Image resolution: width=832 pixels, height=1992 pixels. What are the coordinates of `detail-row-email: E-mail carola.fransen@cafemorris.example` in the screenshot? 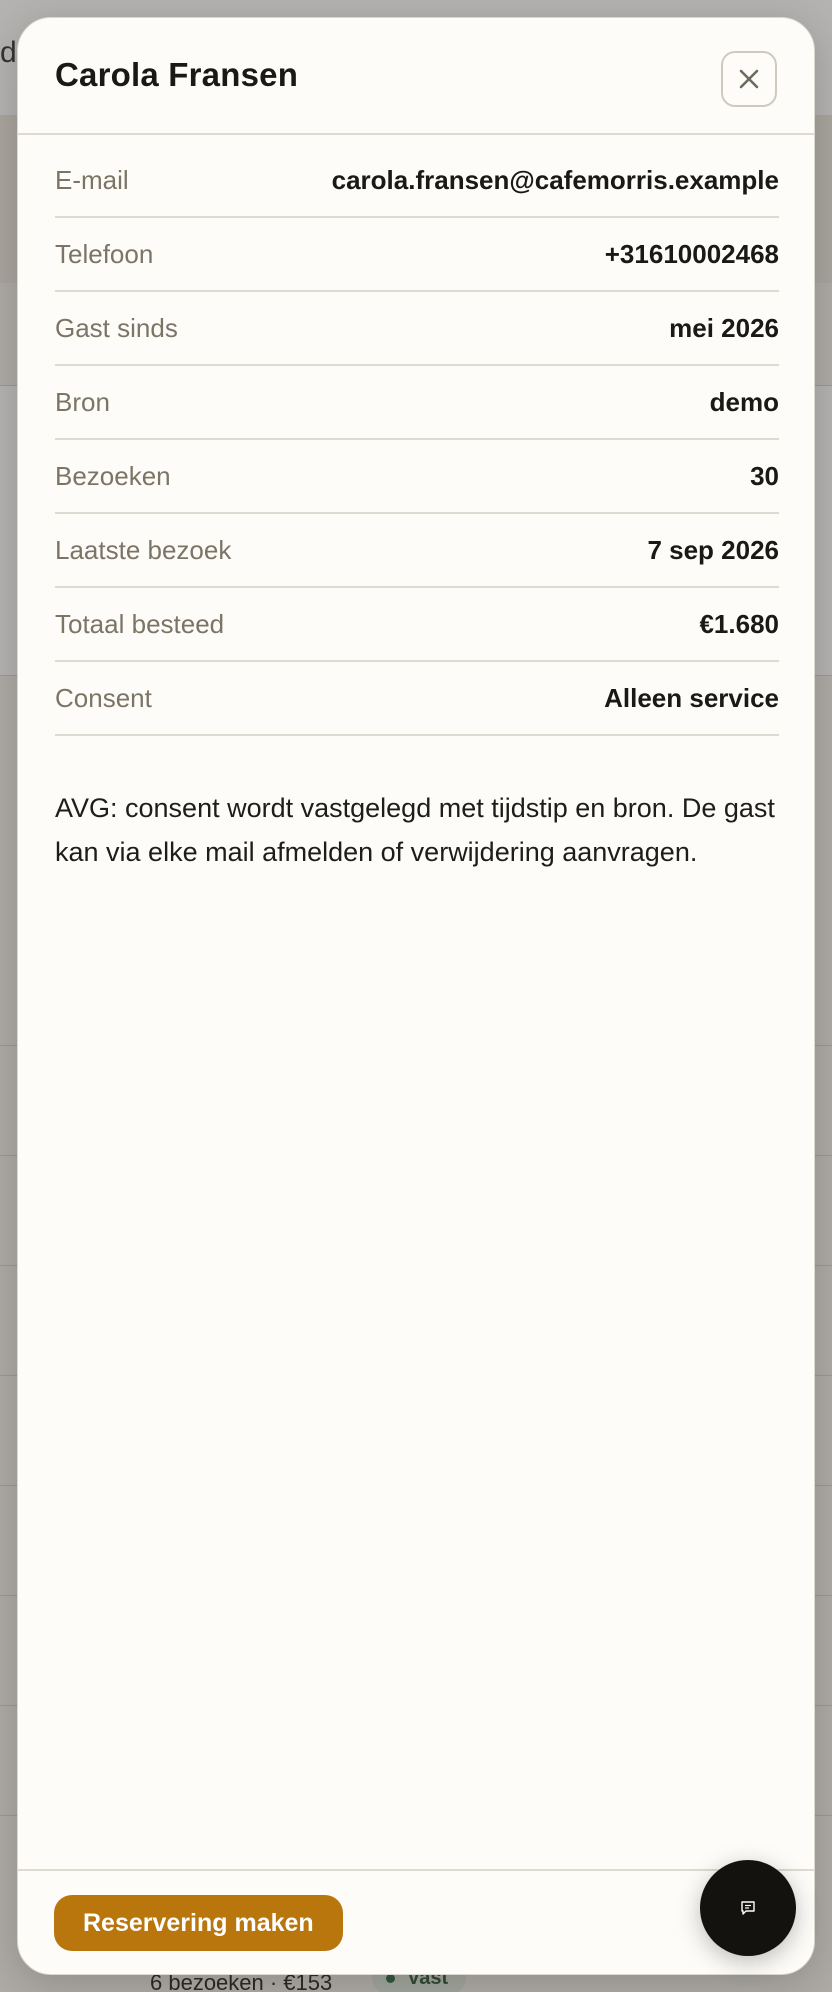 It's located at (417, 181).